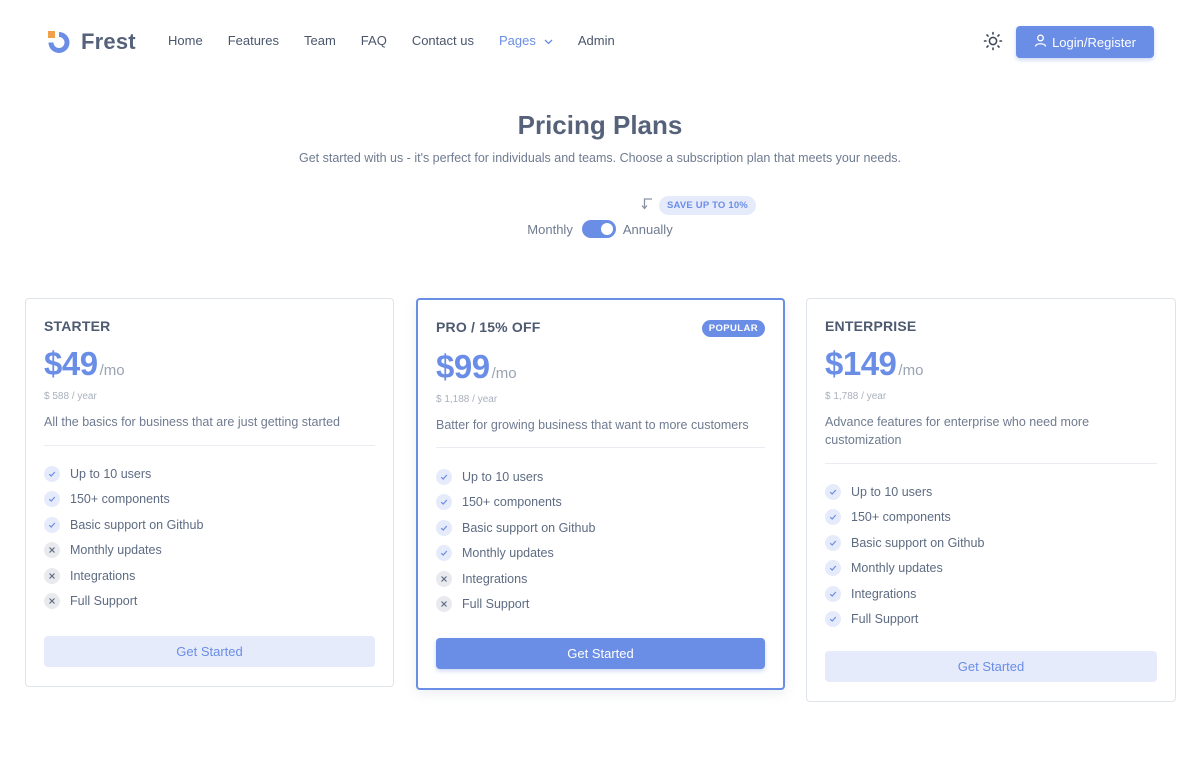  I want to click on yearly-price: $ 588 / year, so click(70, 396).